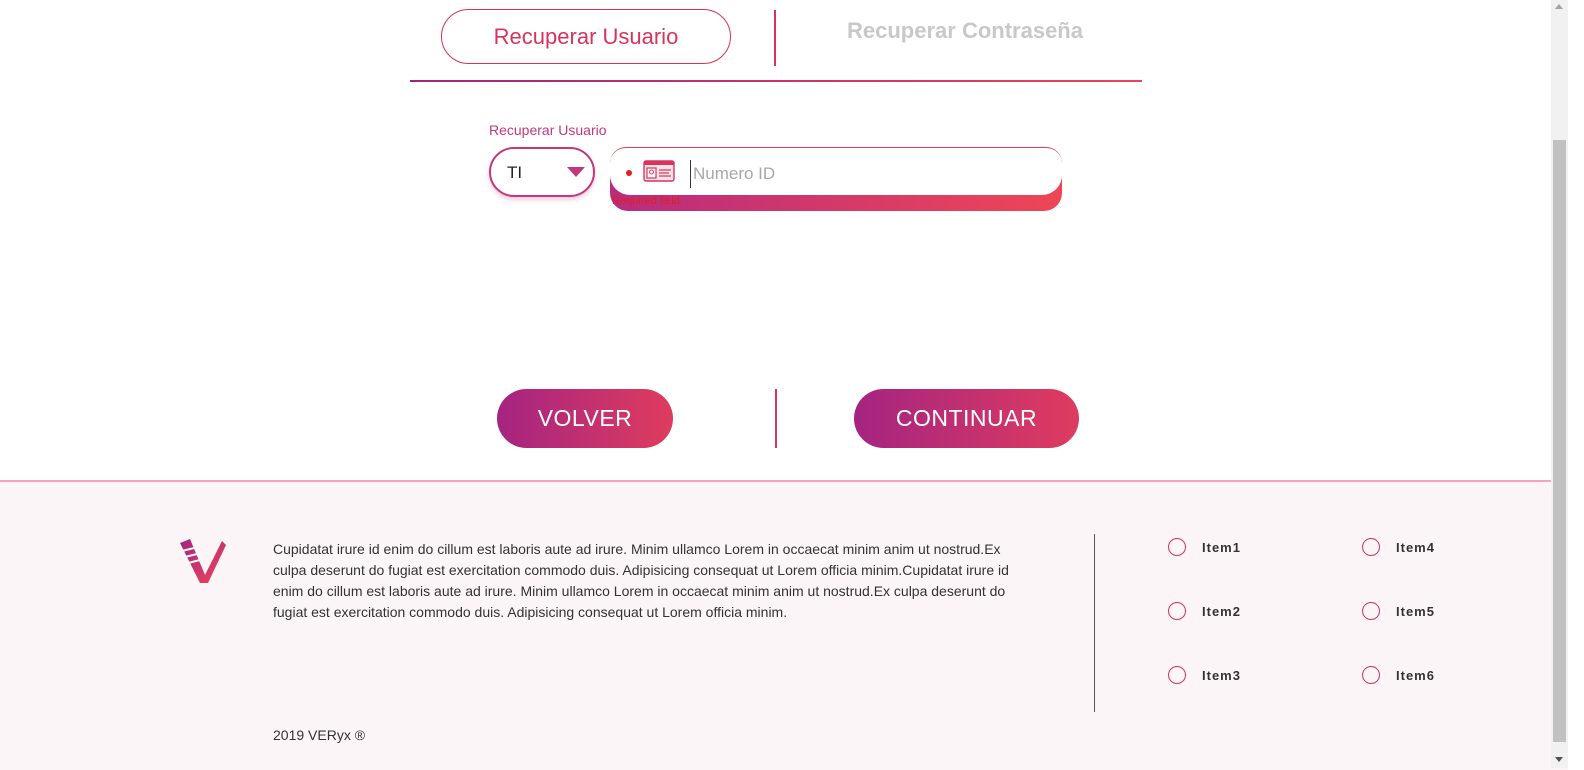 This screenshot has height=770, width=1584. I want to click on footer-item-label: Item5, so click(1415, 611).